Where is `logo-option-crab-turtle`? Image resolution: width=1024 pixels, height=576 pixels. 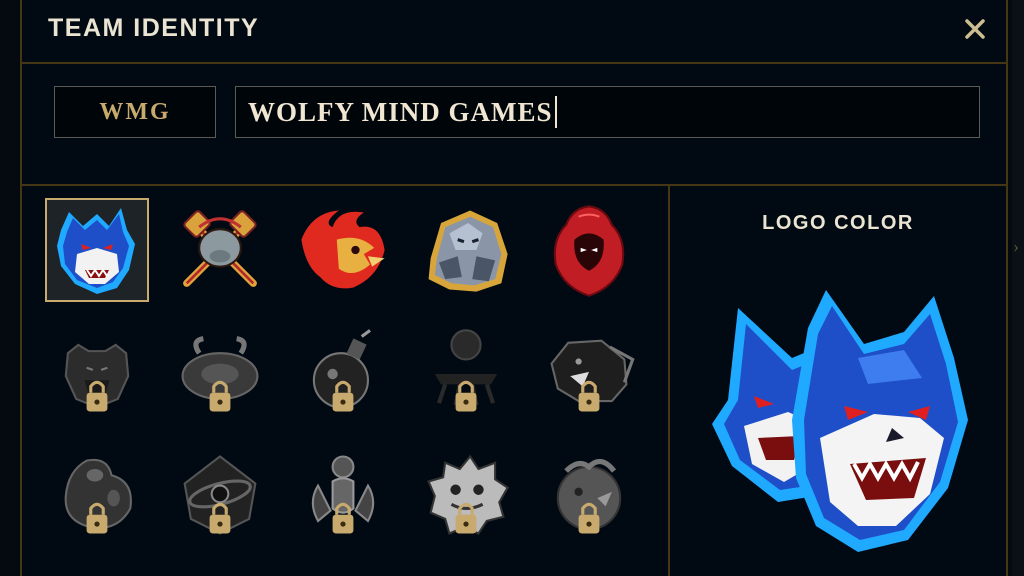 logo-option-crab-turtle is located at coordinates (220, 374).